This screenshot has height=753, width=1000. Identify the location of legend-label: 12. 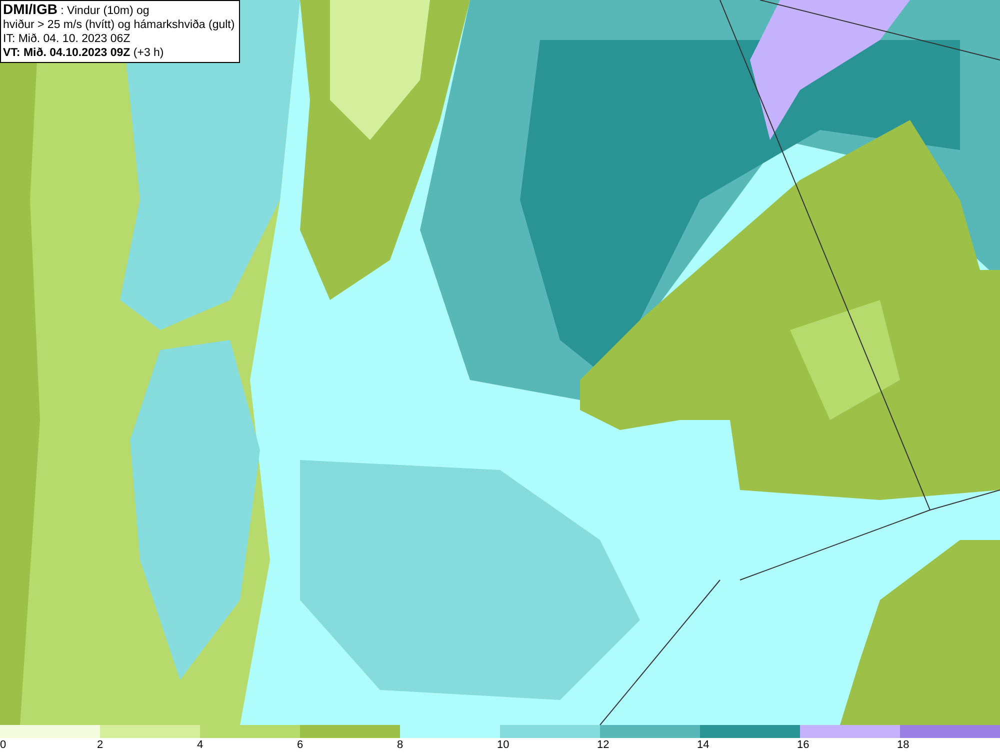
(603, 745).